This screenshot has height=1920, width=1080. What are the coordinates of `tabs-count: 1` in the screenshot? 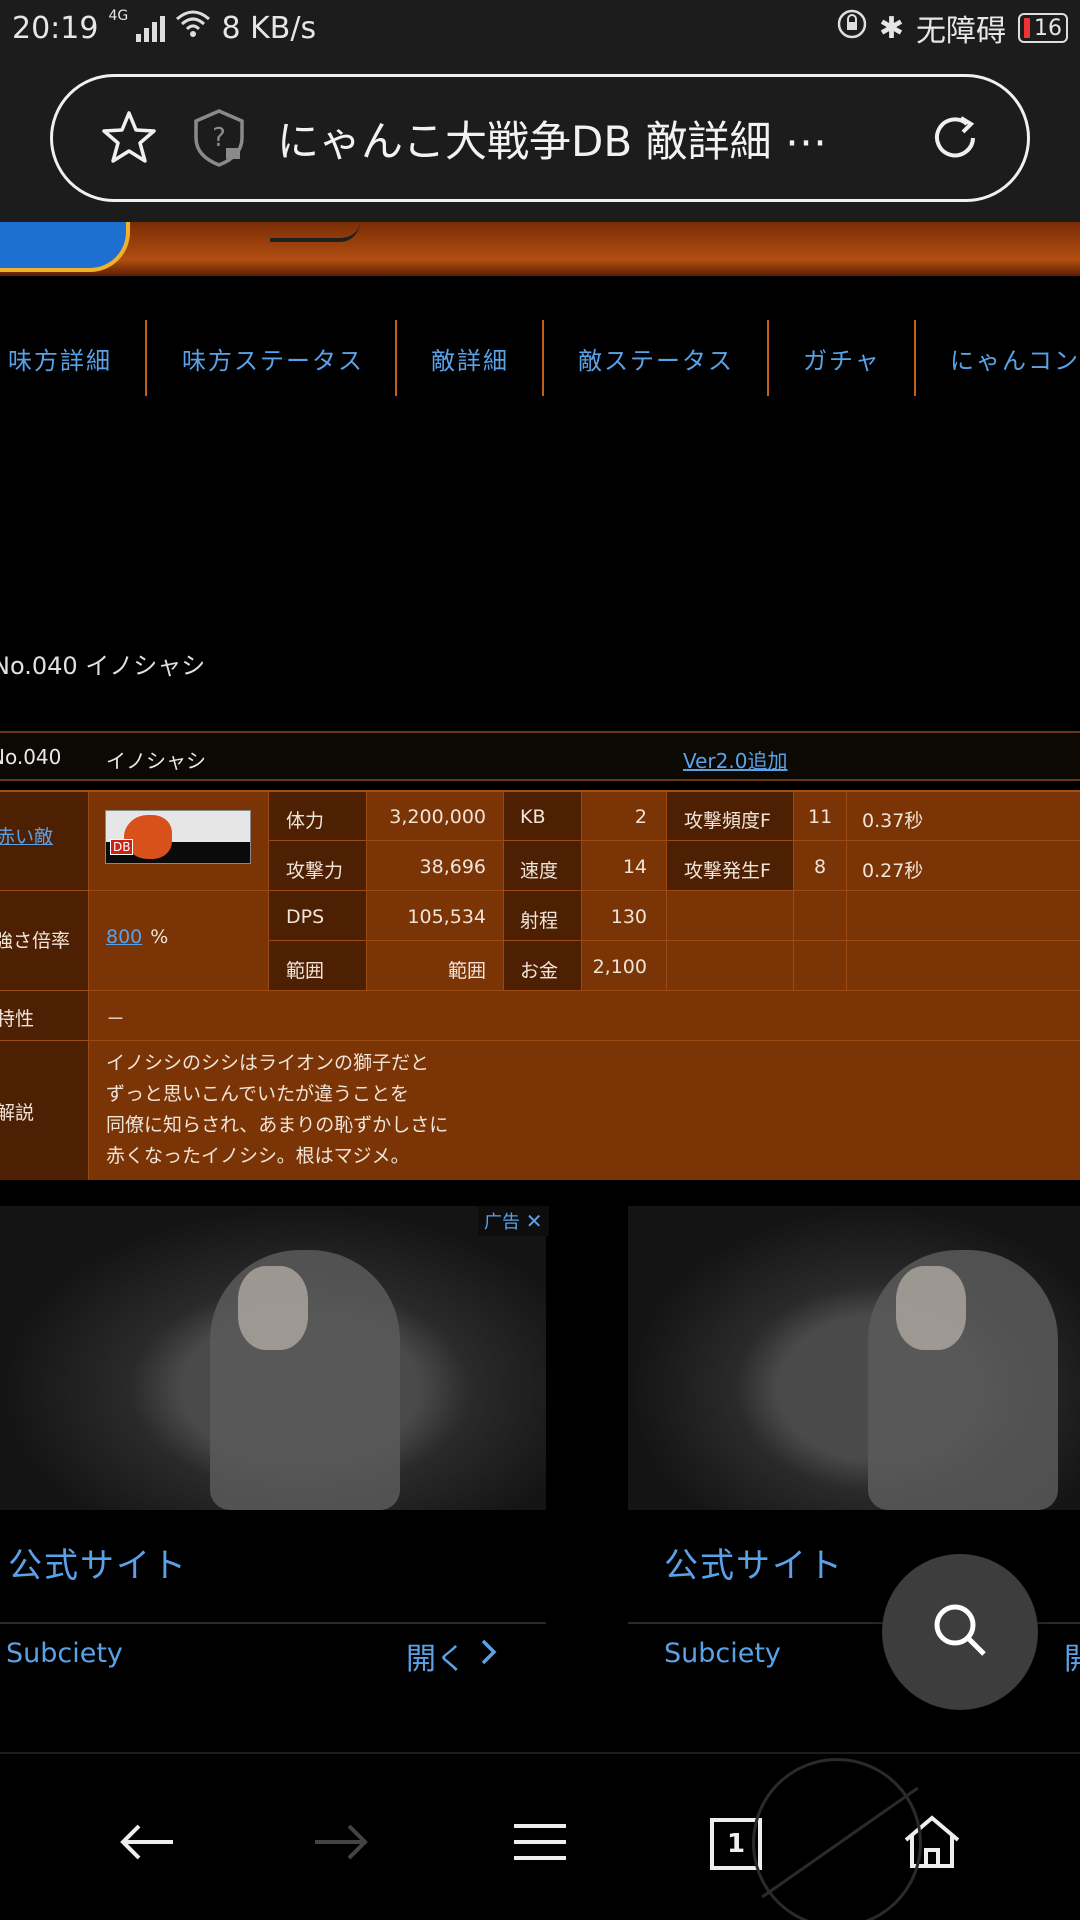 It's located at (736, 1844).